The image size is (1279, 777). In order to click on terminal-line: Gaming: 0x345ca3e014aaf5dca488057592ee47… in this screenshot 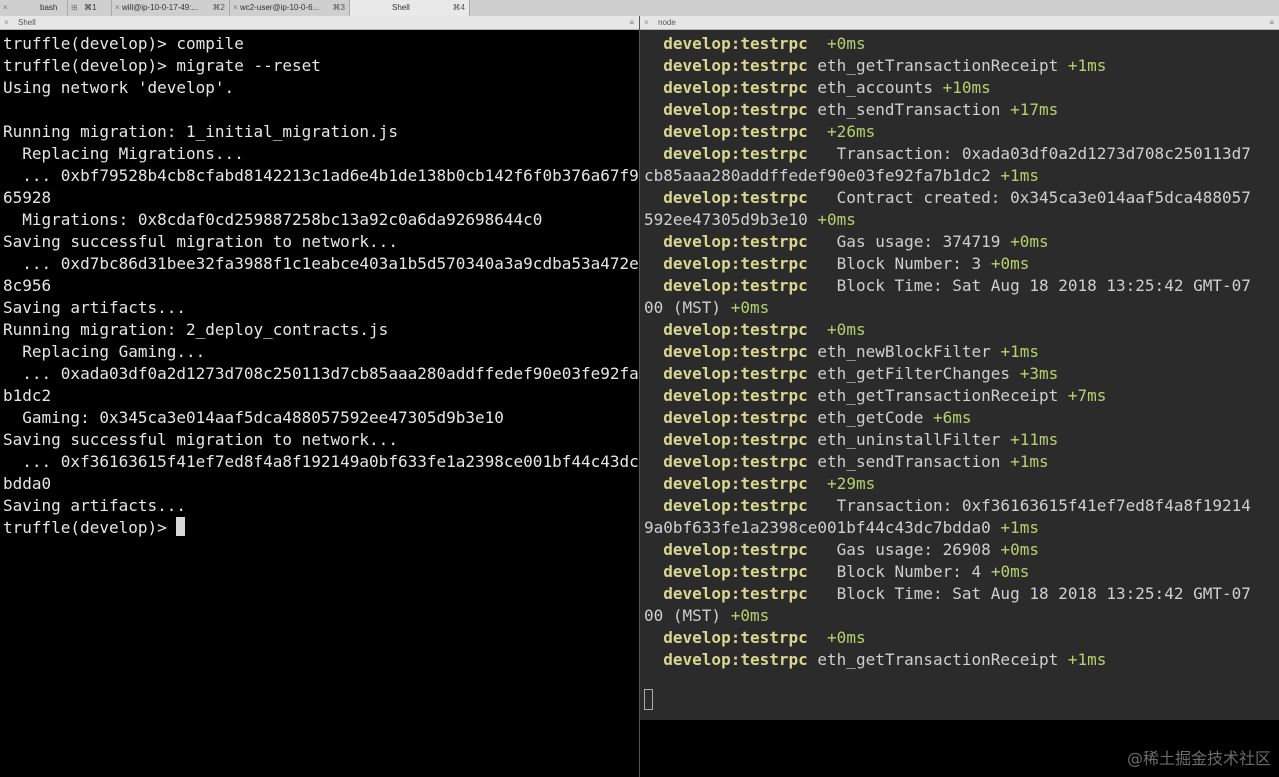, I will do `click(253, 417)`.